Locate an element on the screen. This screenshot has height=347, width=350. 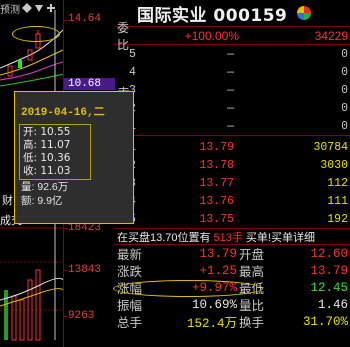
buy-row-5: 5 13.75 192 is located at coordinates (232, 219).